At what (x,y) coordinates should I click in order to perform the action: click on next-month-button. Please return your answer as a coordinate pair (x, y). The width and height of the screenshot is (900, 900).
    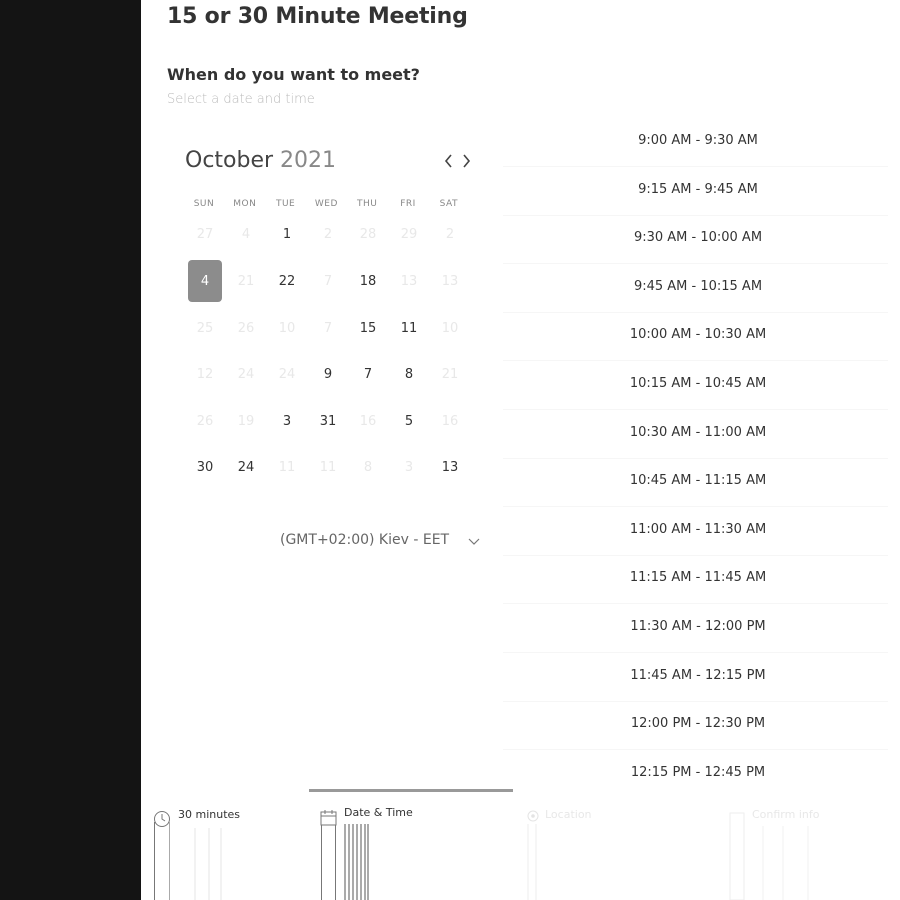
    Looking at the image, I should click on (466, 161).